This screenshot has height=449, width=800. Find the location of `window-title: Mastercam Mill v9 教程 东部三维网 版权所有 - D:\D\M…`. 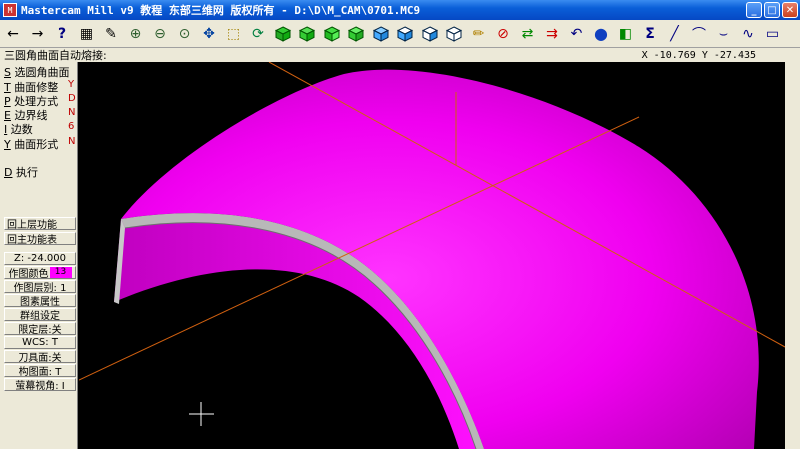

window-title: Mastercam Mill v9 教程 东部三维网 版权所有 - D:\D\M… is located at coordinates (221, 10).